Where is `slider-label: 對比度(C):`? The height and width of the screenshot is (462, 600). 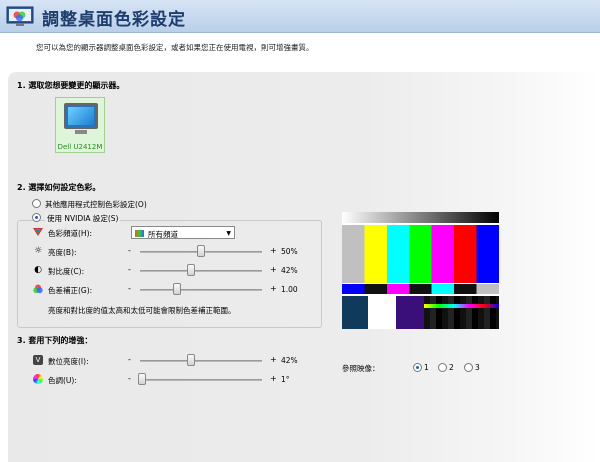 slider-label: 對比度(C): is located at coordinates (66, 271).